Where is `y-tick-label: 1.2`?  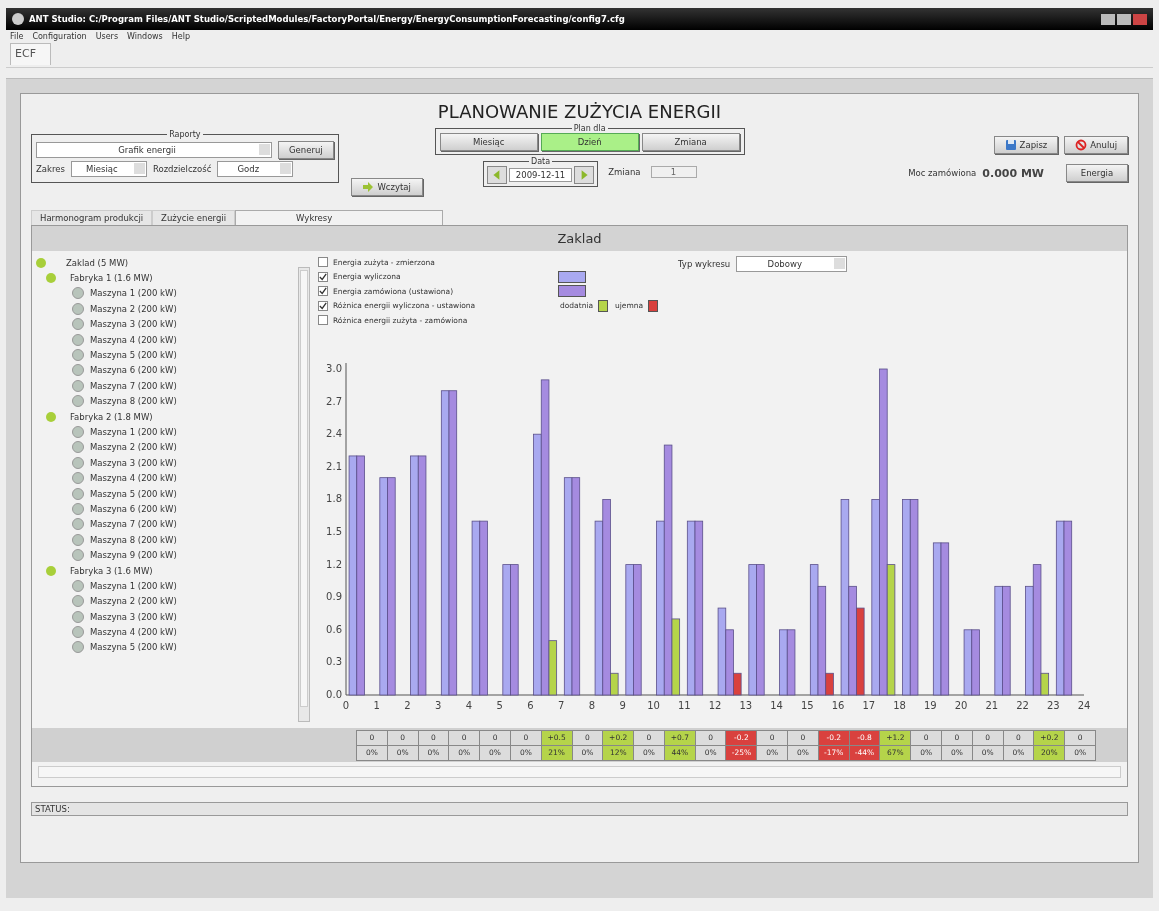
y-tick-label: 1.2 is located at coordinates (334, 564).